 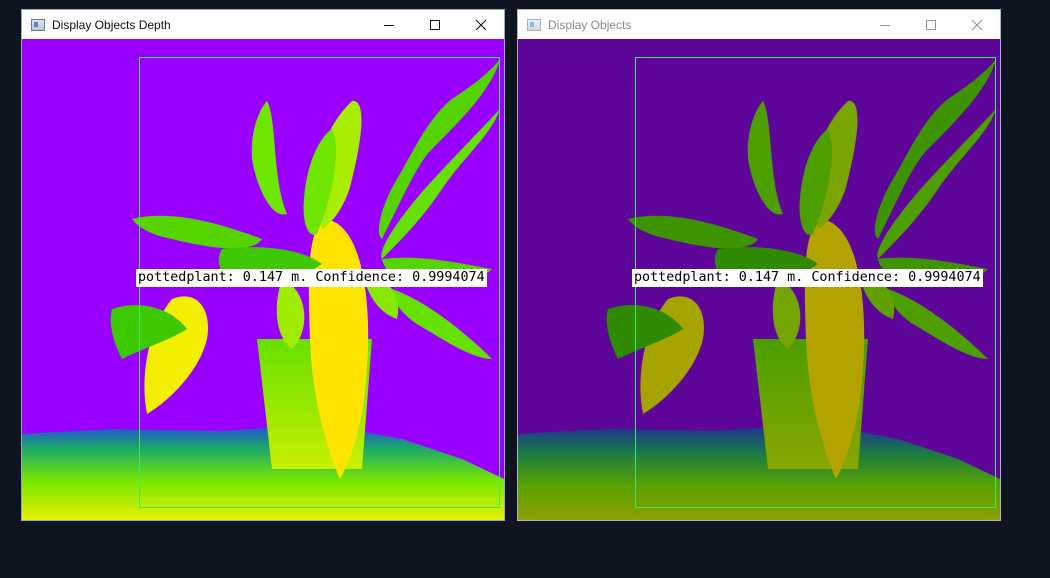 What do you see at coordinates (111, 24) in the screenshot?
I see `window-title: Display Objects Depth` at bounding box center [111, 24].